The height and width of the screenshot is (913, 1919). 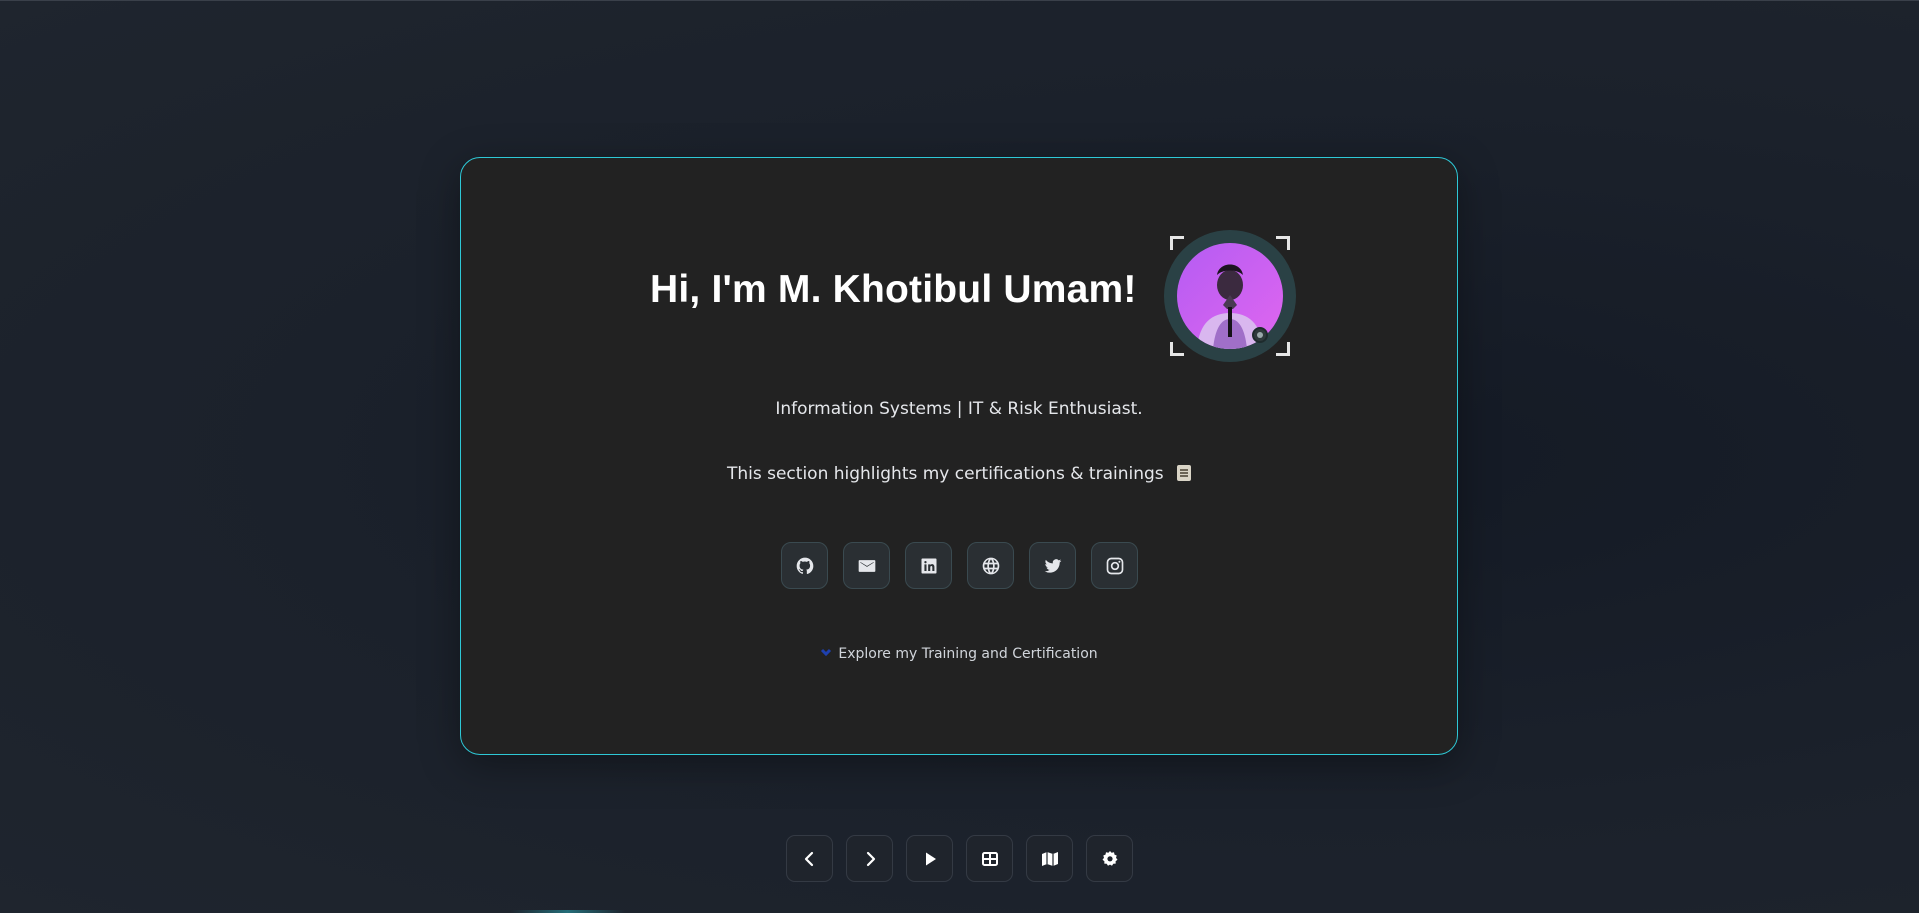 I want to click on play-icon, so click(x=930, y=858).